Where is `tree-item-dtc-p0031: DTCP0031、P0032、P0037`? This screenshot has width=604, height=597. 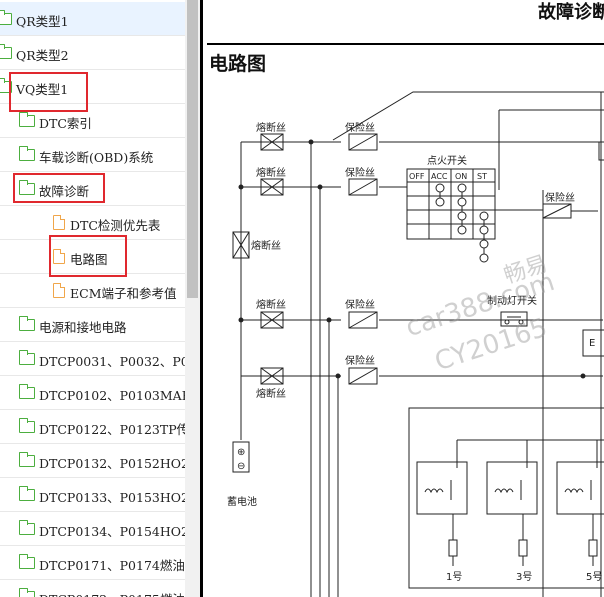
tree-item-dtc-p0031: DTCP0031、P0032、P0037 is located at coordinates (92, 359).